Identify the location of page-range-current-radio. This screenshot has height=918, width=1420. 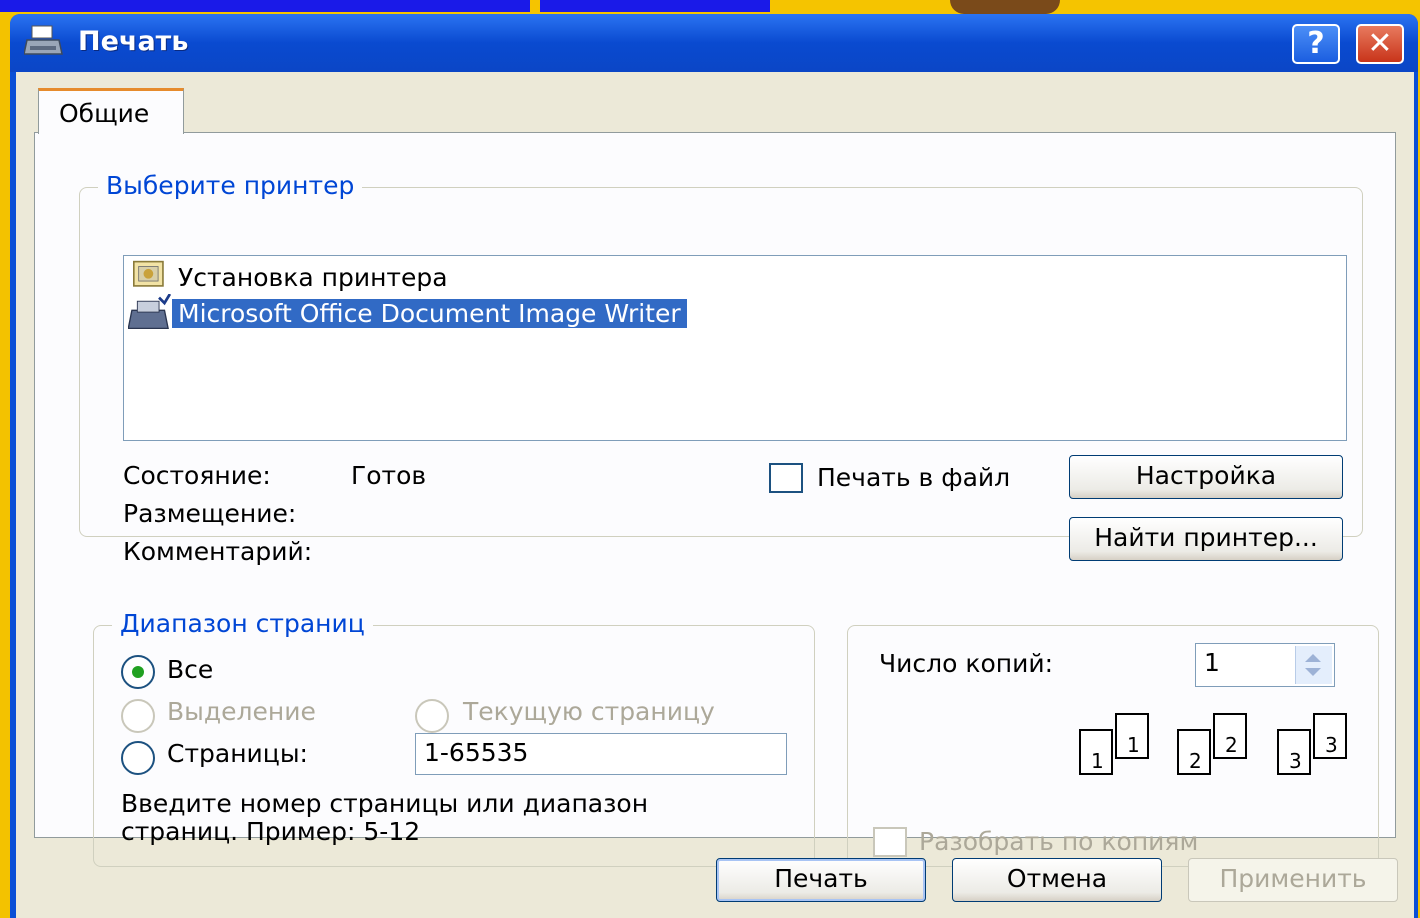
(432, 716).